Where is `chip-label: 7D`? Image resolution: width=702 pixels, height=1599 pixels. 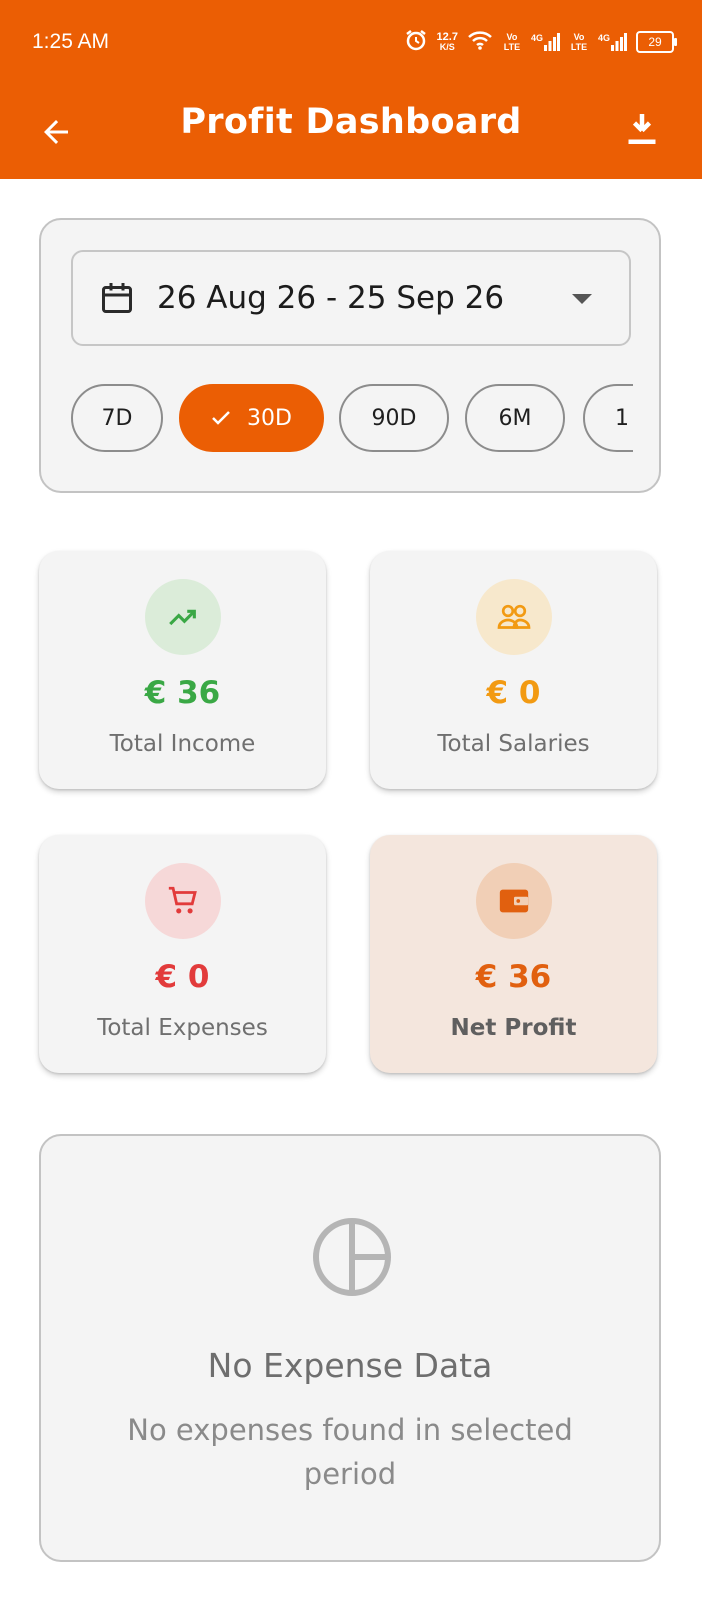
chip-label: 7D is located at coordinates (117, 418).